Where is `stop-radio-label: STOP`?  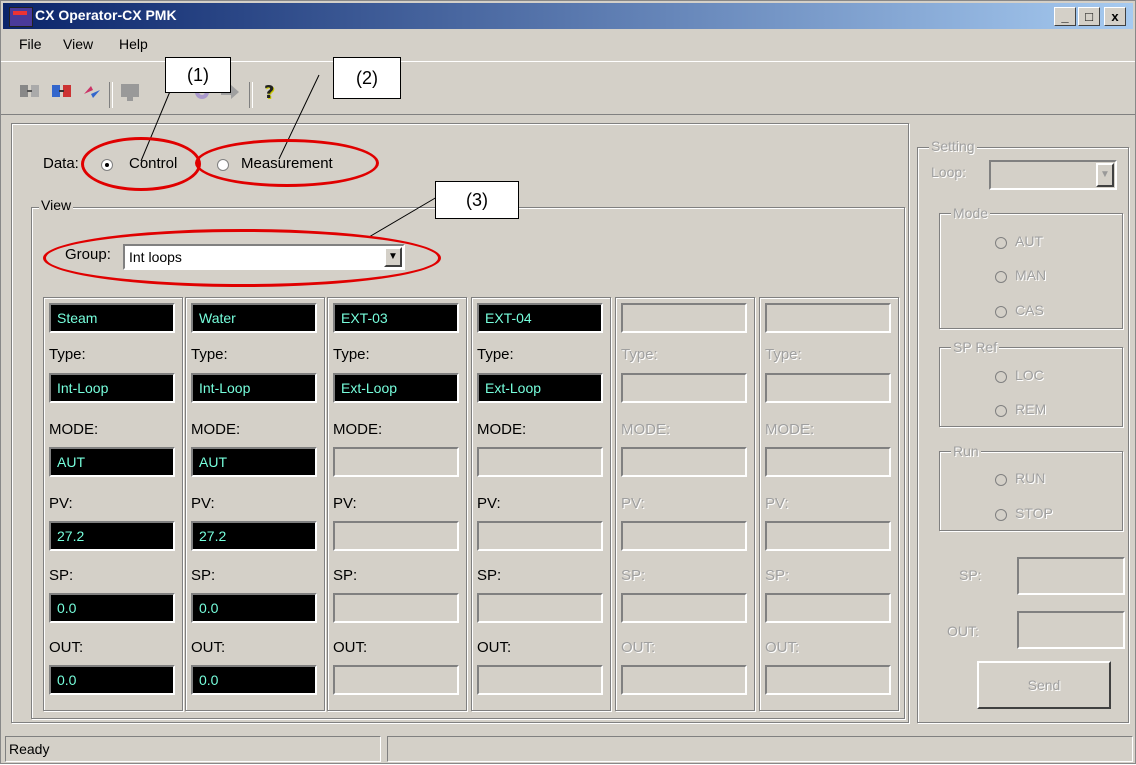
stop-radio-label: STOP is located at coordinates (1034, 513).